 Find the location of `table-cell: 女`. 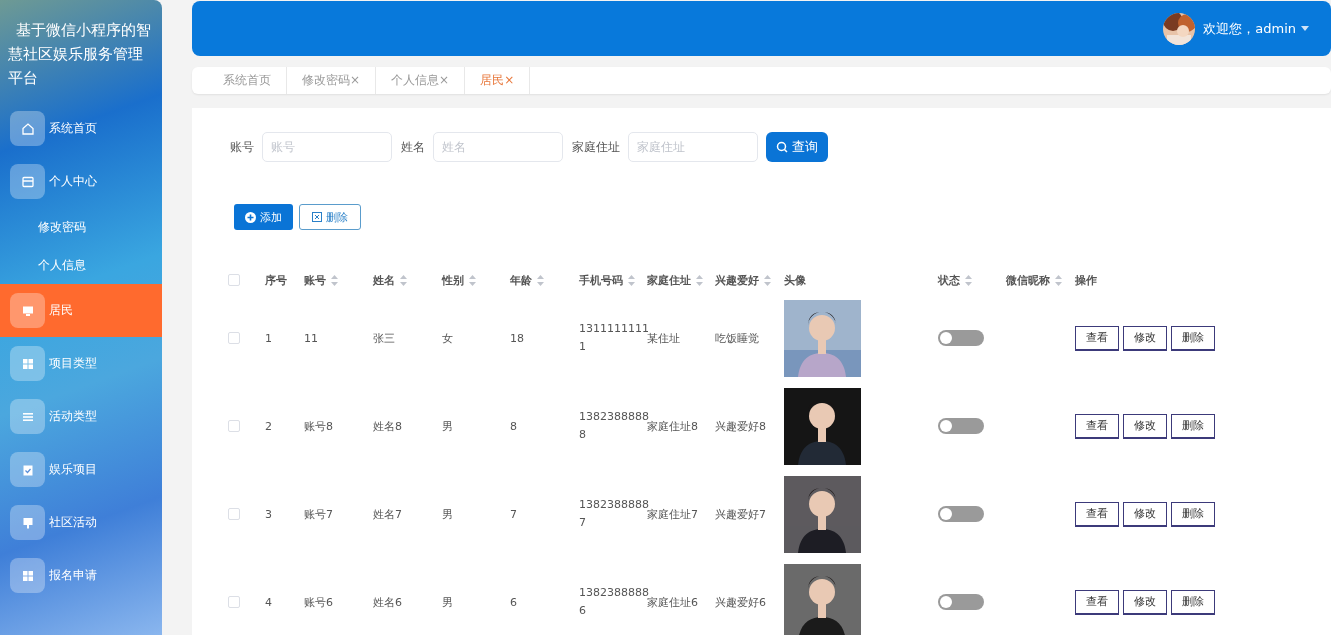

table-cell: 女 is located at coordinates (447, 338).